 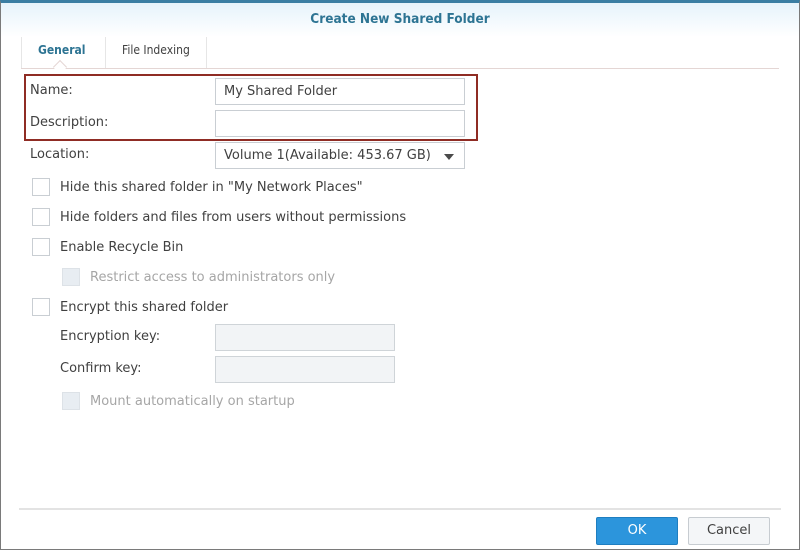 What do you see at coordinates (213, 277) in the screenshot?
I see `restrict-admin-label: Restrict access to administrators only` at bounding box center [213, 277].